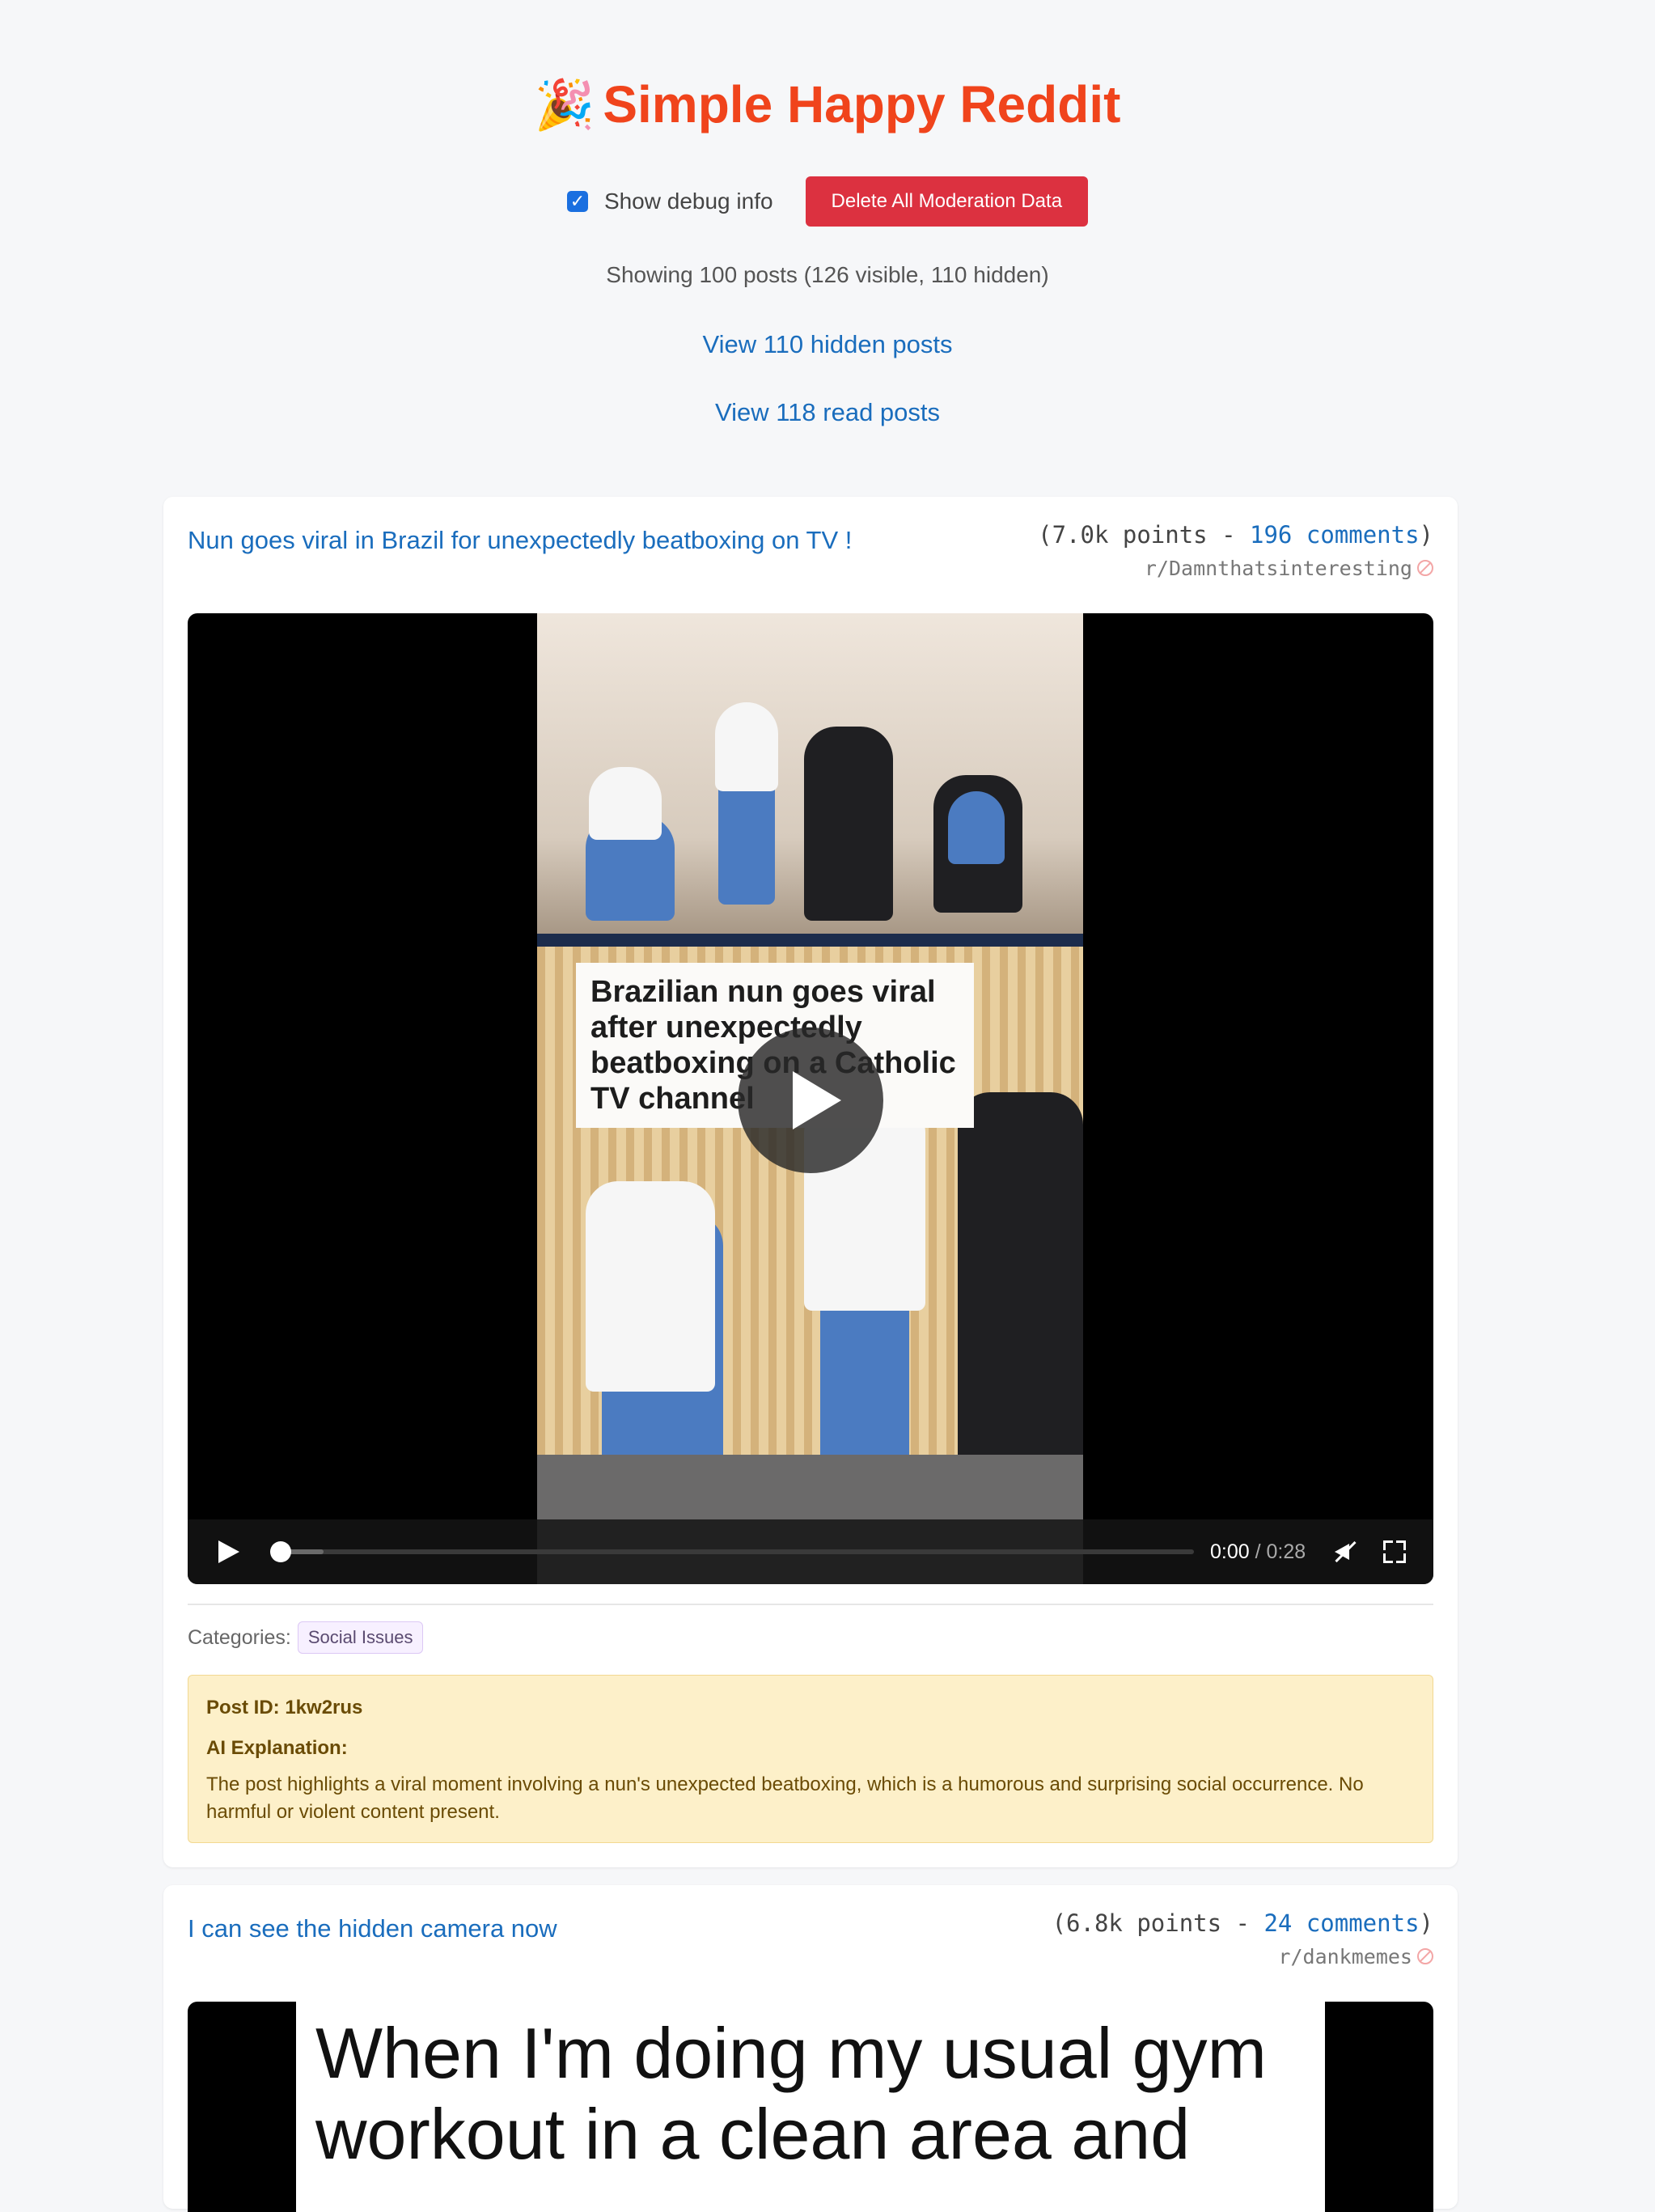  Describe the element at coordinates (1345, 1956) in the screenshot. I see `subreddit-label: r/dankmemes` at that location.